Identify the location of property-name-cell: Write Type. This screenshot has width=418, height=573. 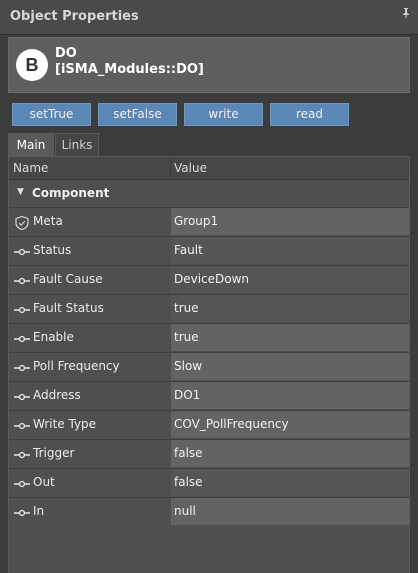
(89, 424).